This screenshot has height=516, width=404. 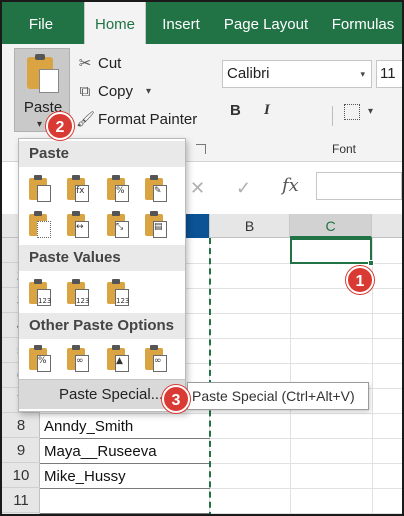 What do you see at coordinates (290, 185) in the screenshot?
I see `fx-icon: fx` at bounding box center [290, 185].